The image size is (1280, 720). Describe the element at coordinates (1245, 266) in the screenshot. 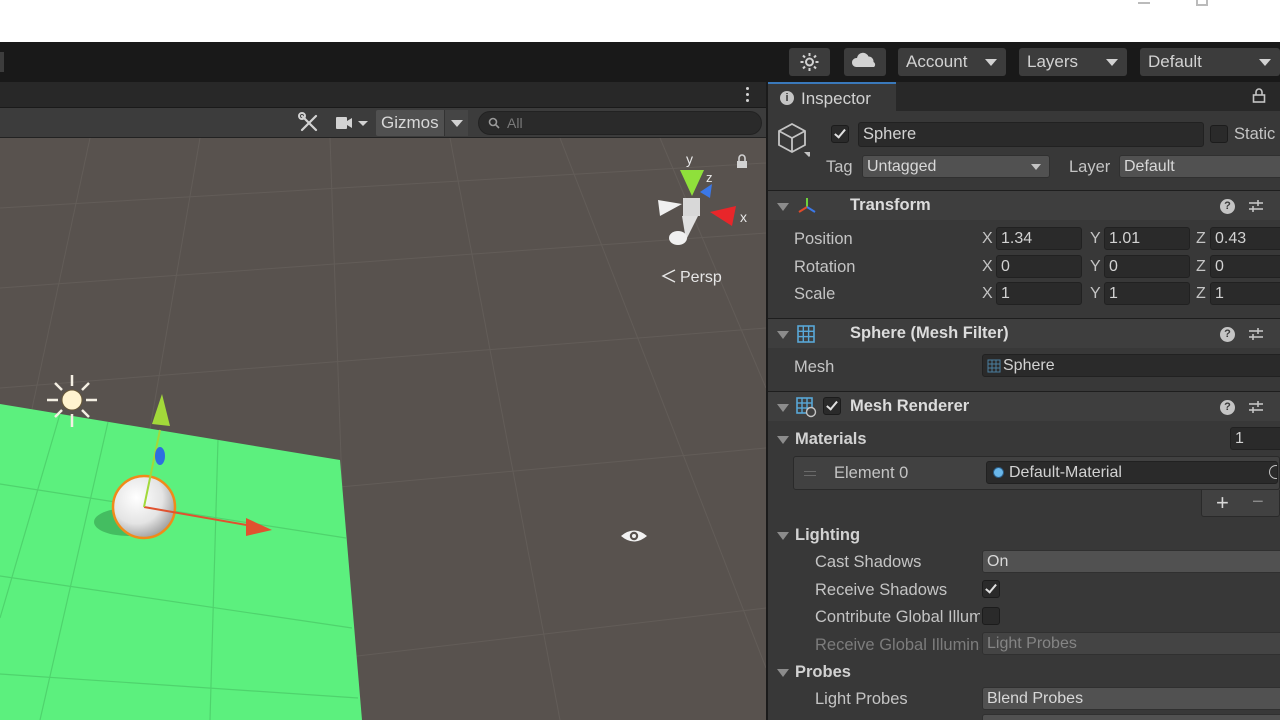

I see `rotation-z-field: 0` at that location.